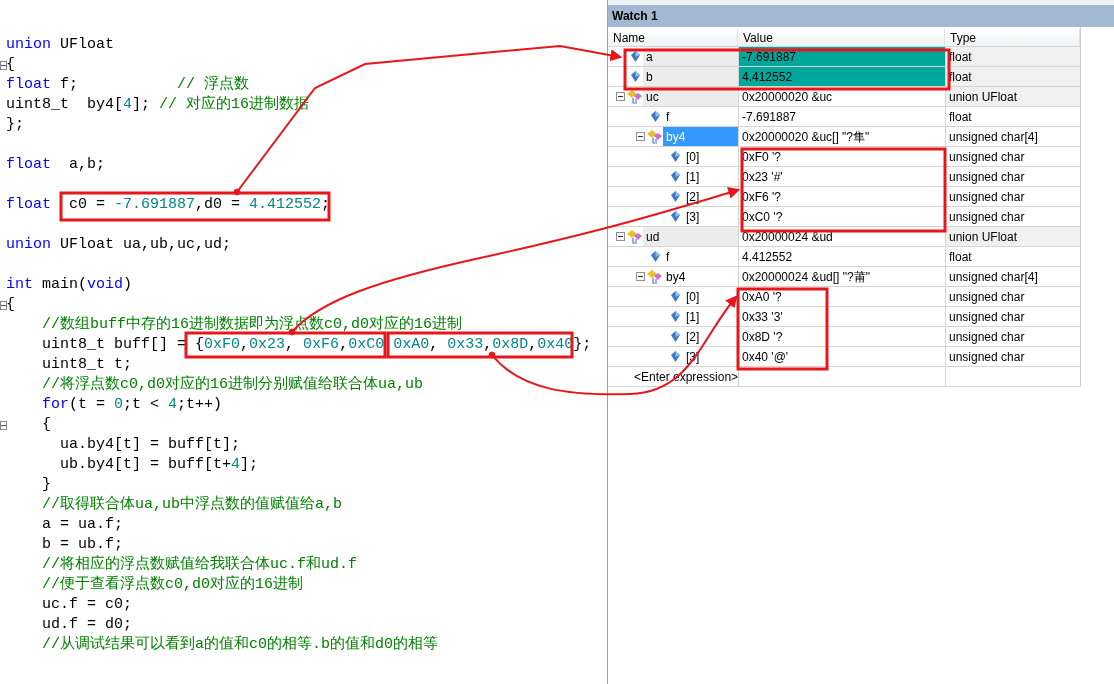  Describe the element at coordinates (87, 364) in the screenshot. I see `code-text: uint8_t t;` at that location.